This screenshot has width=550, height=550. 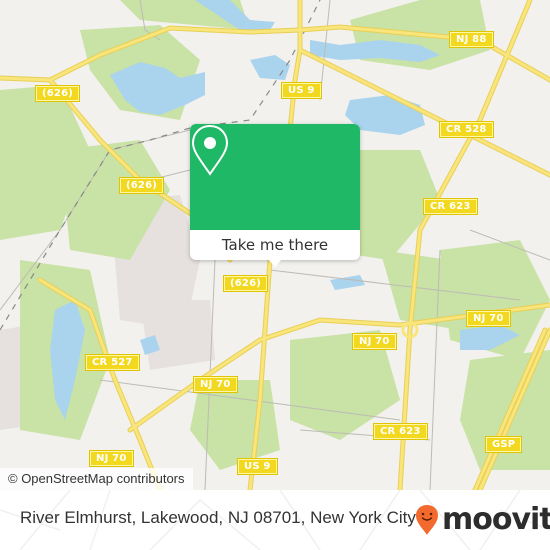 What do you see at coordinates (466, 129) in the screenshot?
I see `road-shield: CR 528` at bounding box center [466, 129].